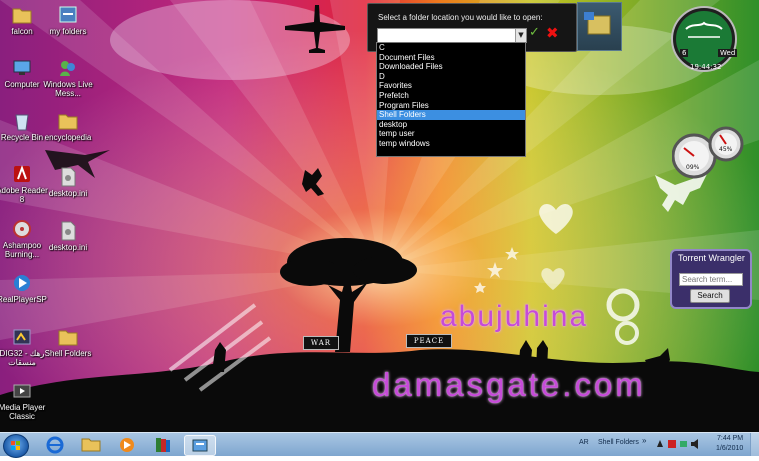 The width and height of the screenshot is (759, 461). I want to click on folder-option: temp windows, so click(451, 144).